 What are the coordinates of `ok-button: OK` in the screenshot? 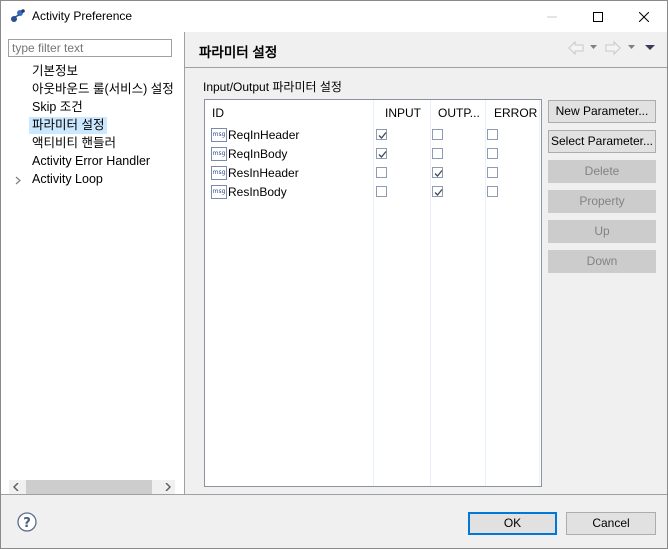 It's located at (512, 523).